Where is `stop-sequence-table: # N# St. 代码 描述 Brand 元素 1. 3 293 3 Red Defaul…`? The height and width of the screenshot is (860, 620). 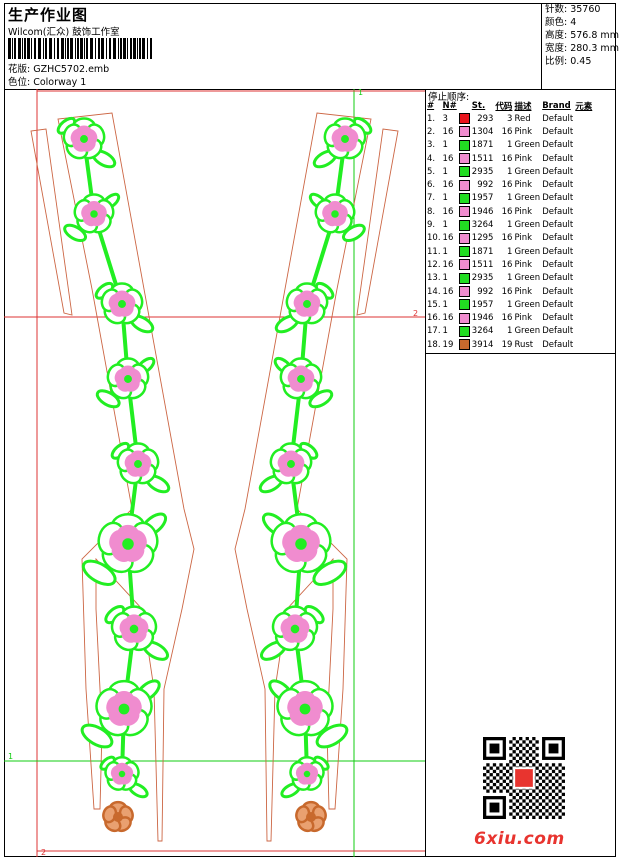
stop-sequence-table: # N# St. 代码 描述 Brand 元素 1. 3 293 3 Red Defaul… is located at coordinates (509, 225).